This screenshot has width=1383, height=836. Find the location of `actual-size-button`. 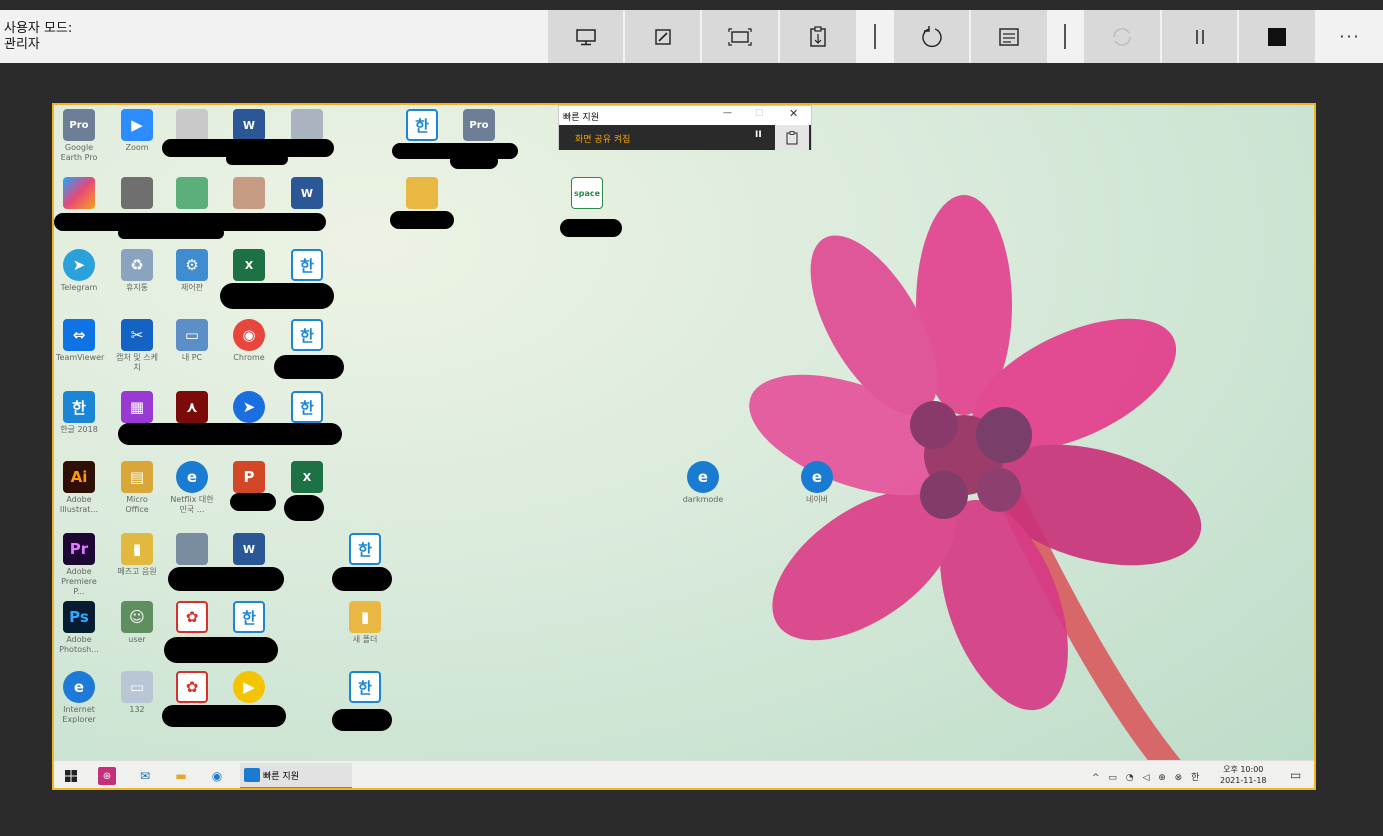

actual-size-button is located at coordinates (740, 36).